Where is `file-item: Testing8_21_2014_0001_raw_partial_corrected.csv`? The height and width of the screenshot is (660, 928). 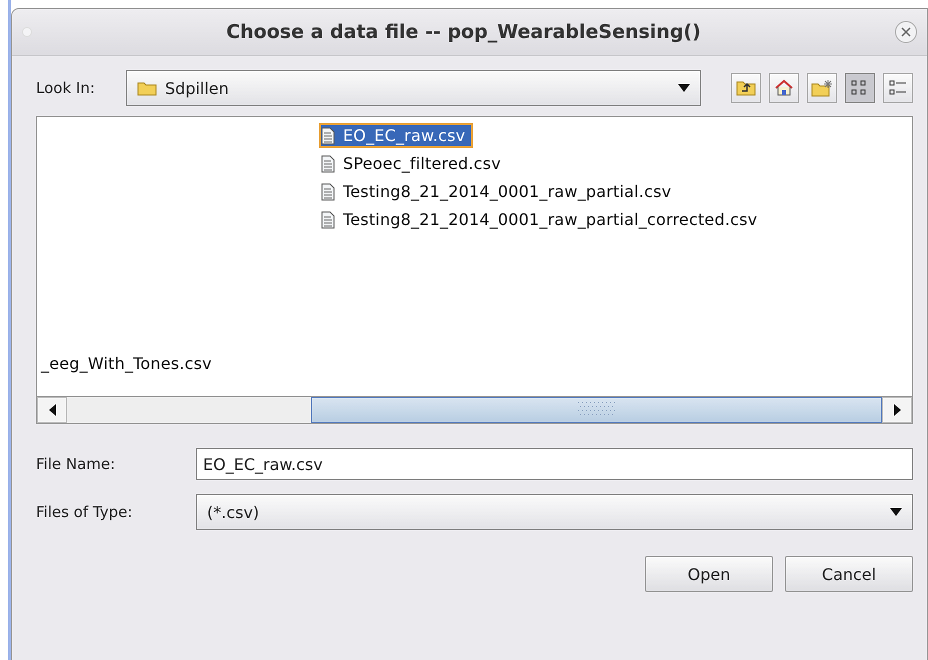
file-item: Testing8_21_2014_0001_raw_partial_corrected.csv is located at coordinates (542, 219).